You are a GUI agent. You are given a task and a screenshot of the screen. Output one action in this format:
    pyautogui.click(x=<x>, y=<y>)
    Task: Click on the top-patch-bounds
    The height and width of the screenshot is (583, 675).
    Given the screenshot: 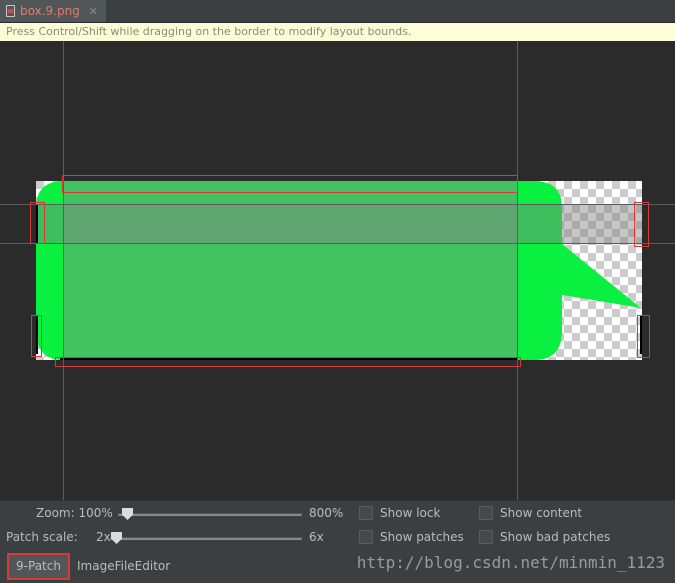 What is the action you would take?
    pyautogui.click(x=290, y=184)
    